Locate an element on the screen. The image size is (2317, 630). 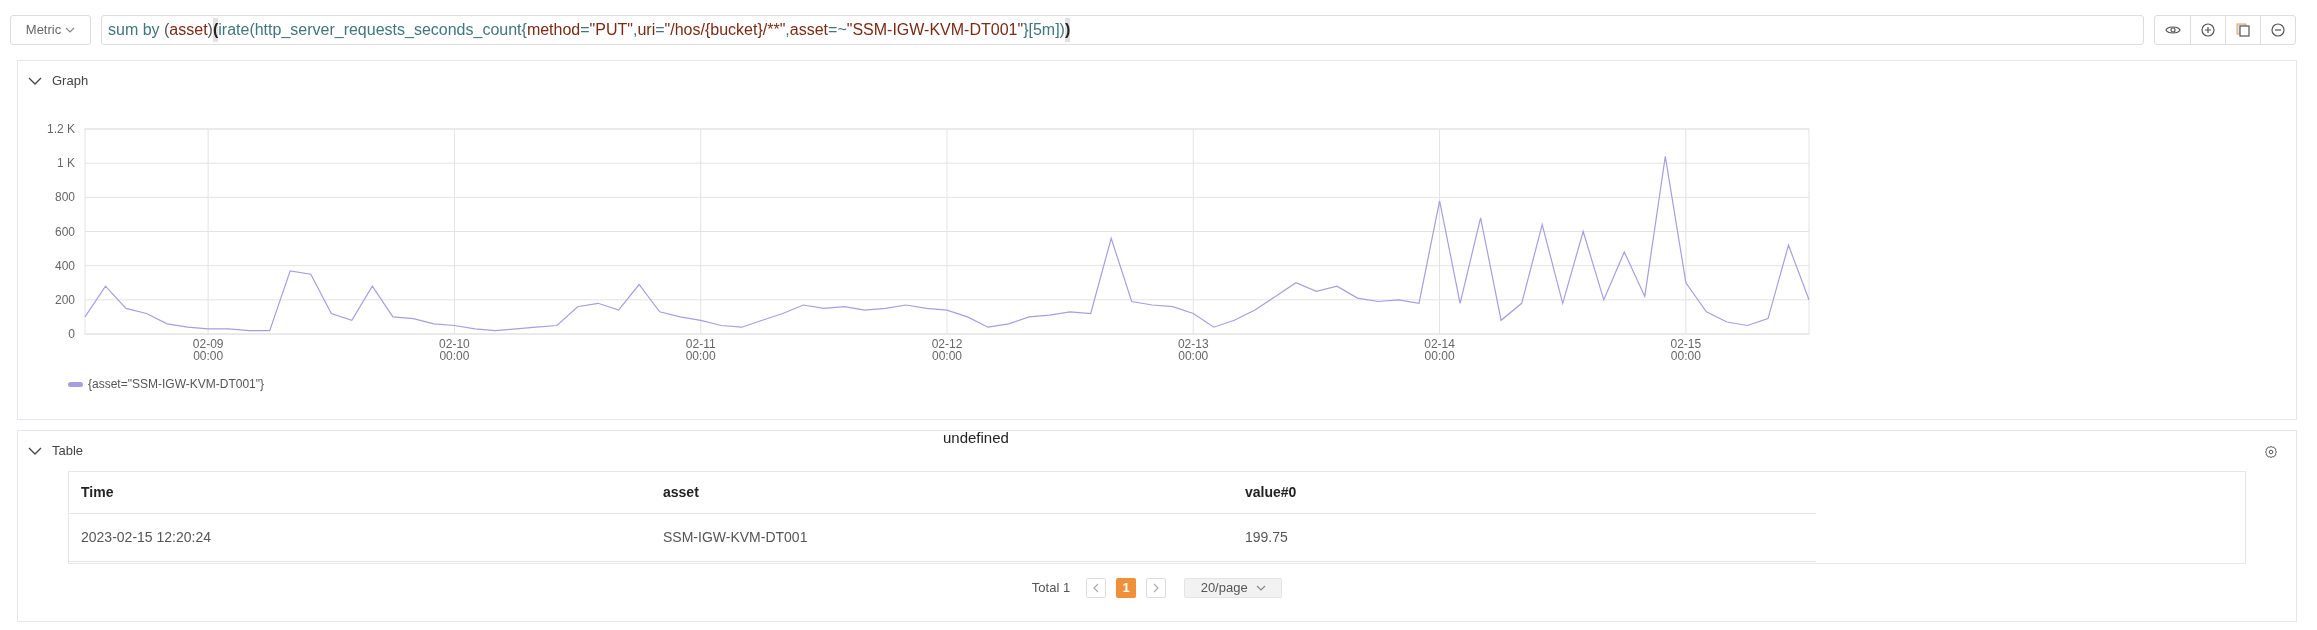
y-axis-label: 1.2 K is located at coordinates (60, 129).